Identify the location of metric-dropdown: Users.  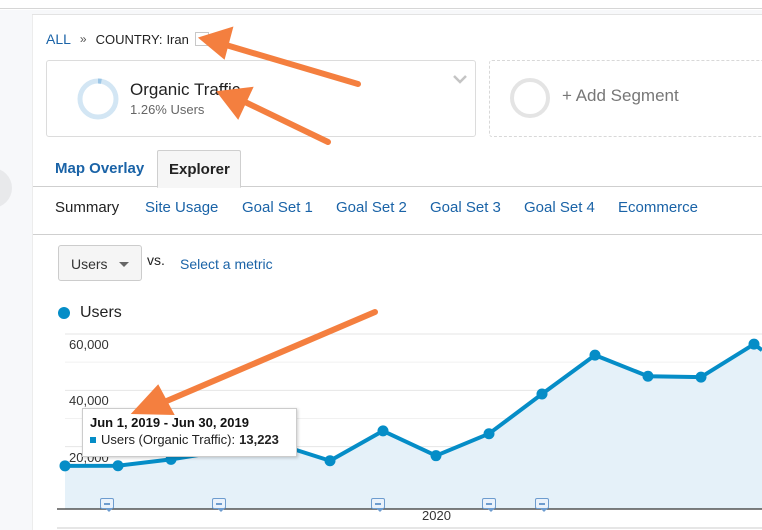
(100, 263).